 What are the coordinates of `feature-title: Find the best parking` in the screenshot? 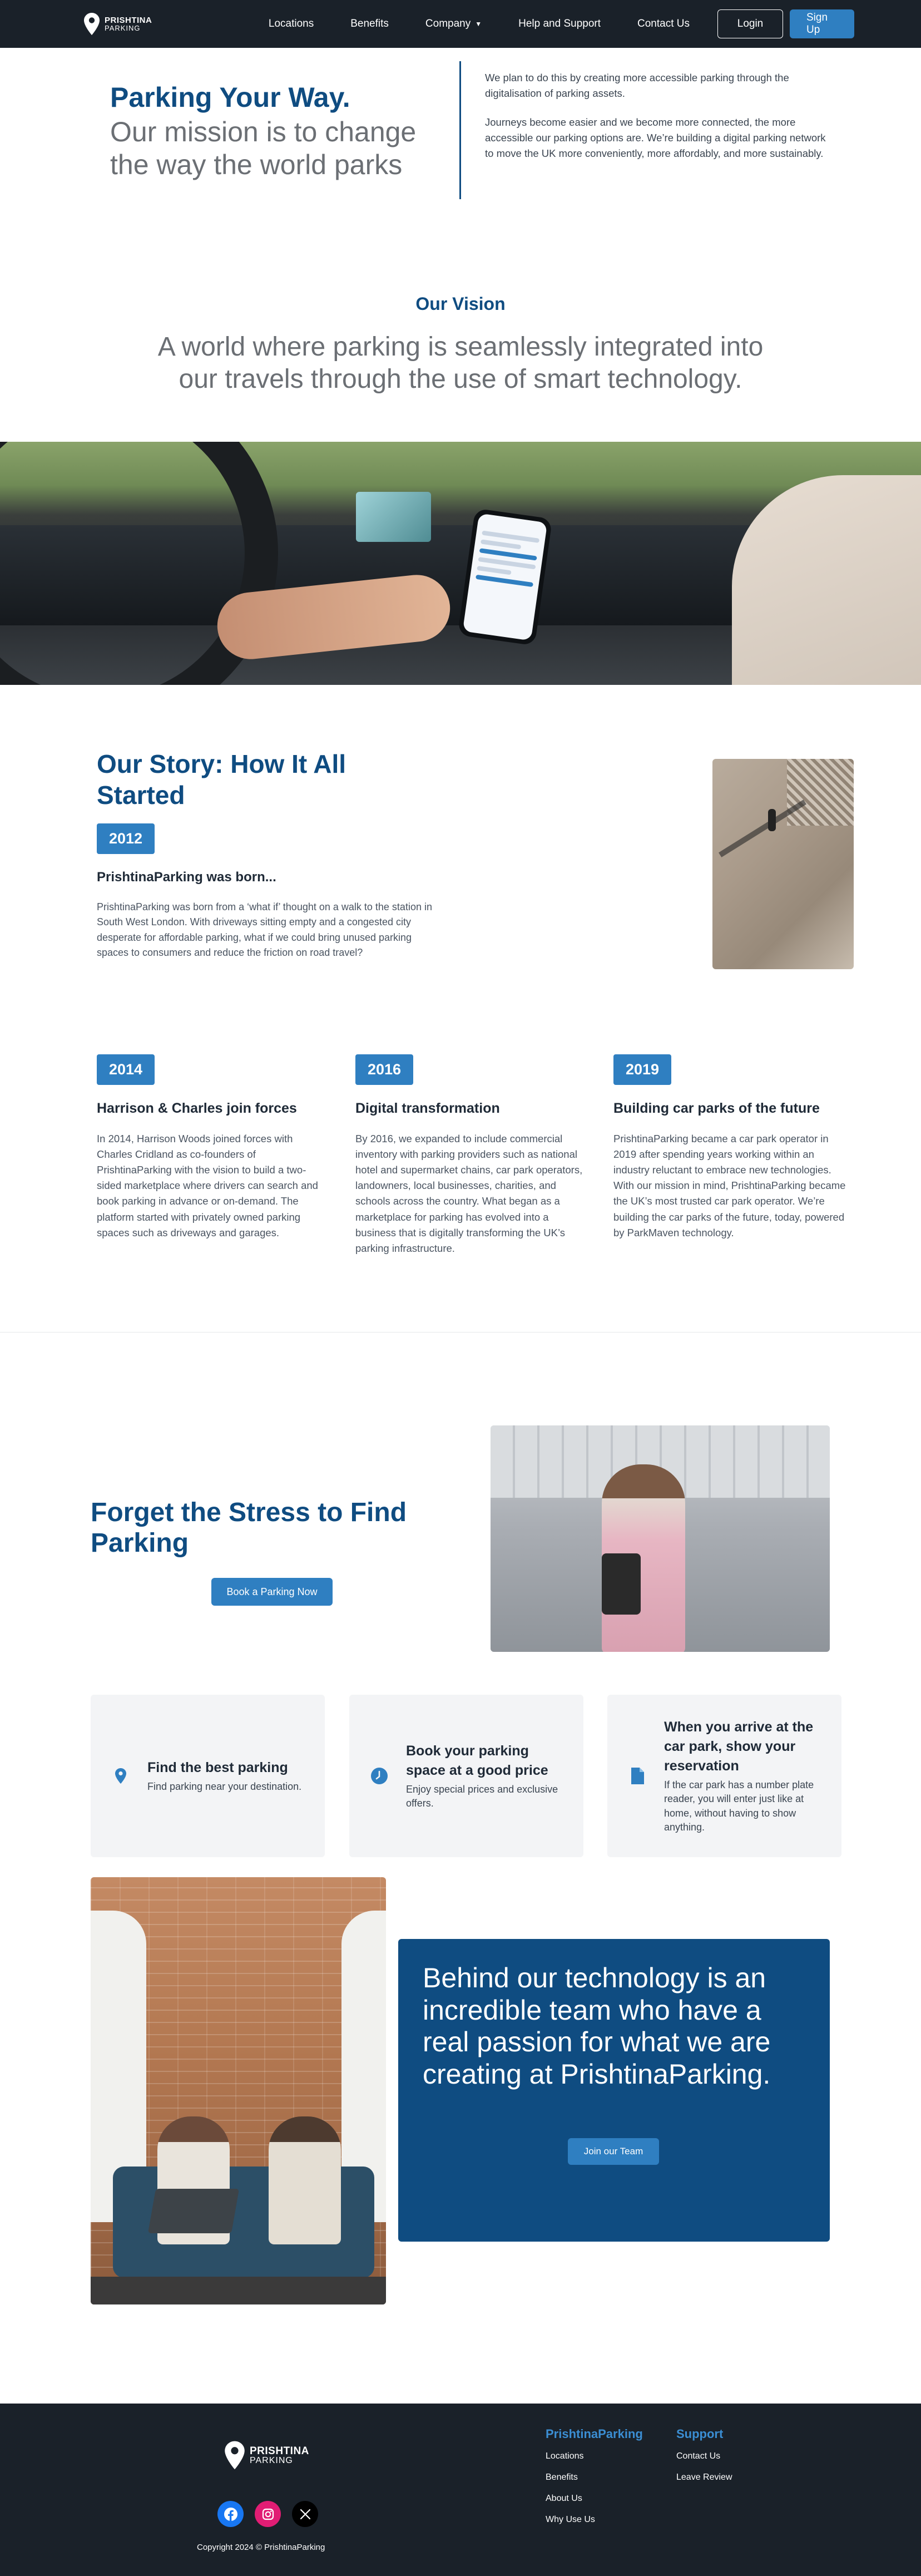 It's located at (217, 1767).